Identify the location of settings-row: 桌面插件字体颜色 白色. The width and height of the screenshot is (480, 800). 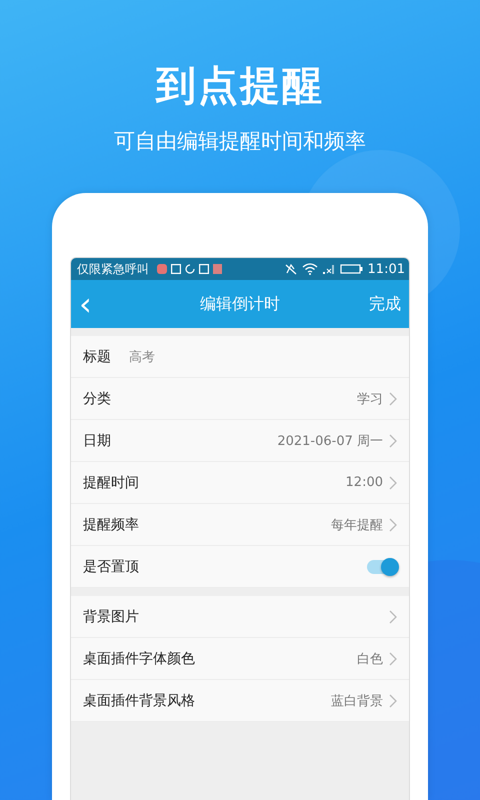
(240, 659).